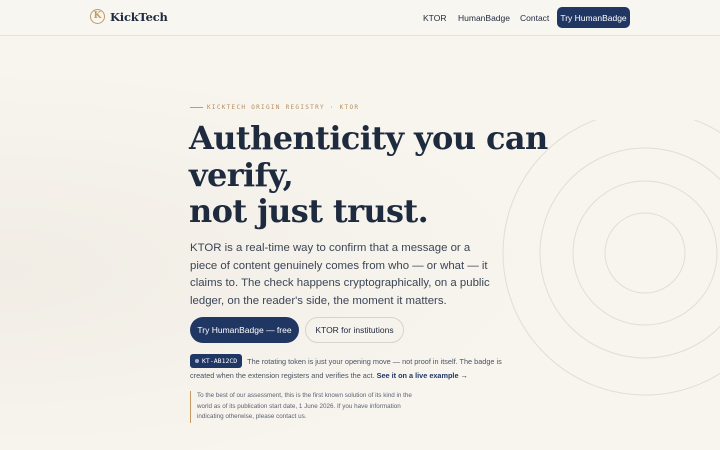 This screenshot has width=720, height=450. I want to click on kicktech-logo-icon: K, so click(97, 16).